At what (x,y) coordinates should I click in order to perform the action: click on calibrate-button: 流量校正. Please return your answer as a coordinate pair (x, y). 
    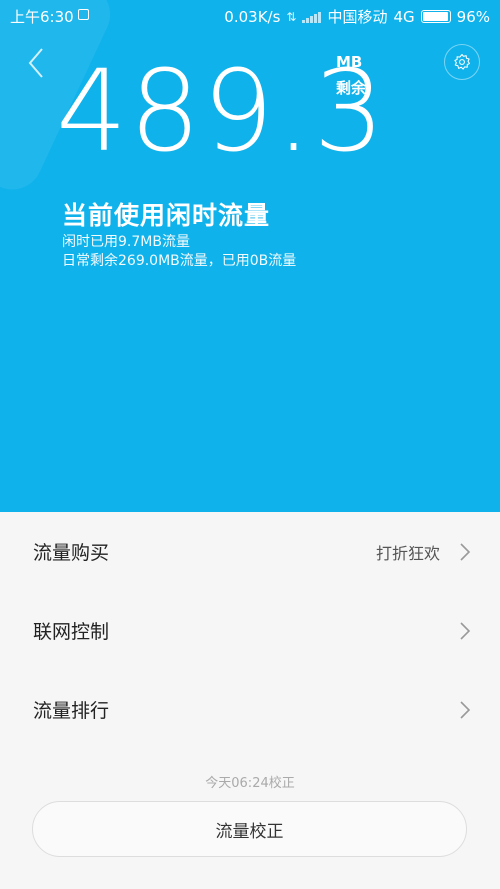
    Looking at the image, I should click on (249, 829).